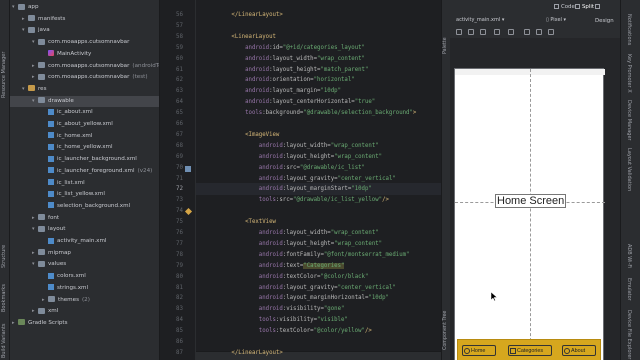  What do you see at coordinates (84, 265) in the screenshot?
I see `tree-item: ▾ values` at bounding box center [84, 265].